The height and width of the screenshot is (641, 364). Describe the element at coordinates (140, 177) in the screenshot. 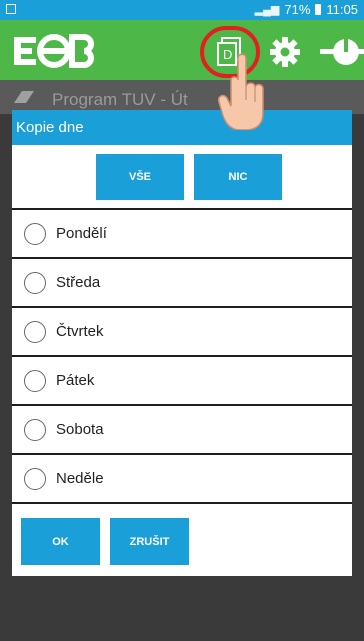

I see `select-all-button: VŠE` at that location.